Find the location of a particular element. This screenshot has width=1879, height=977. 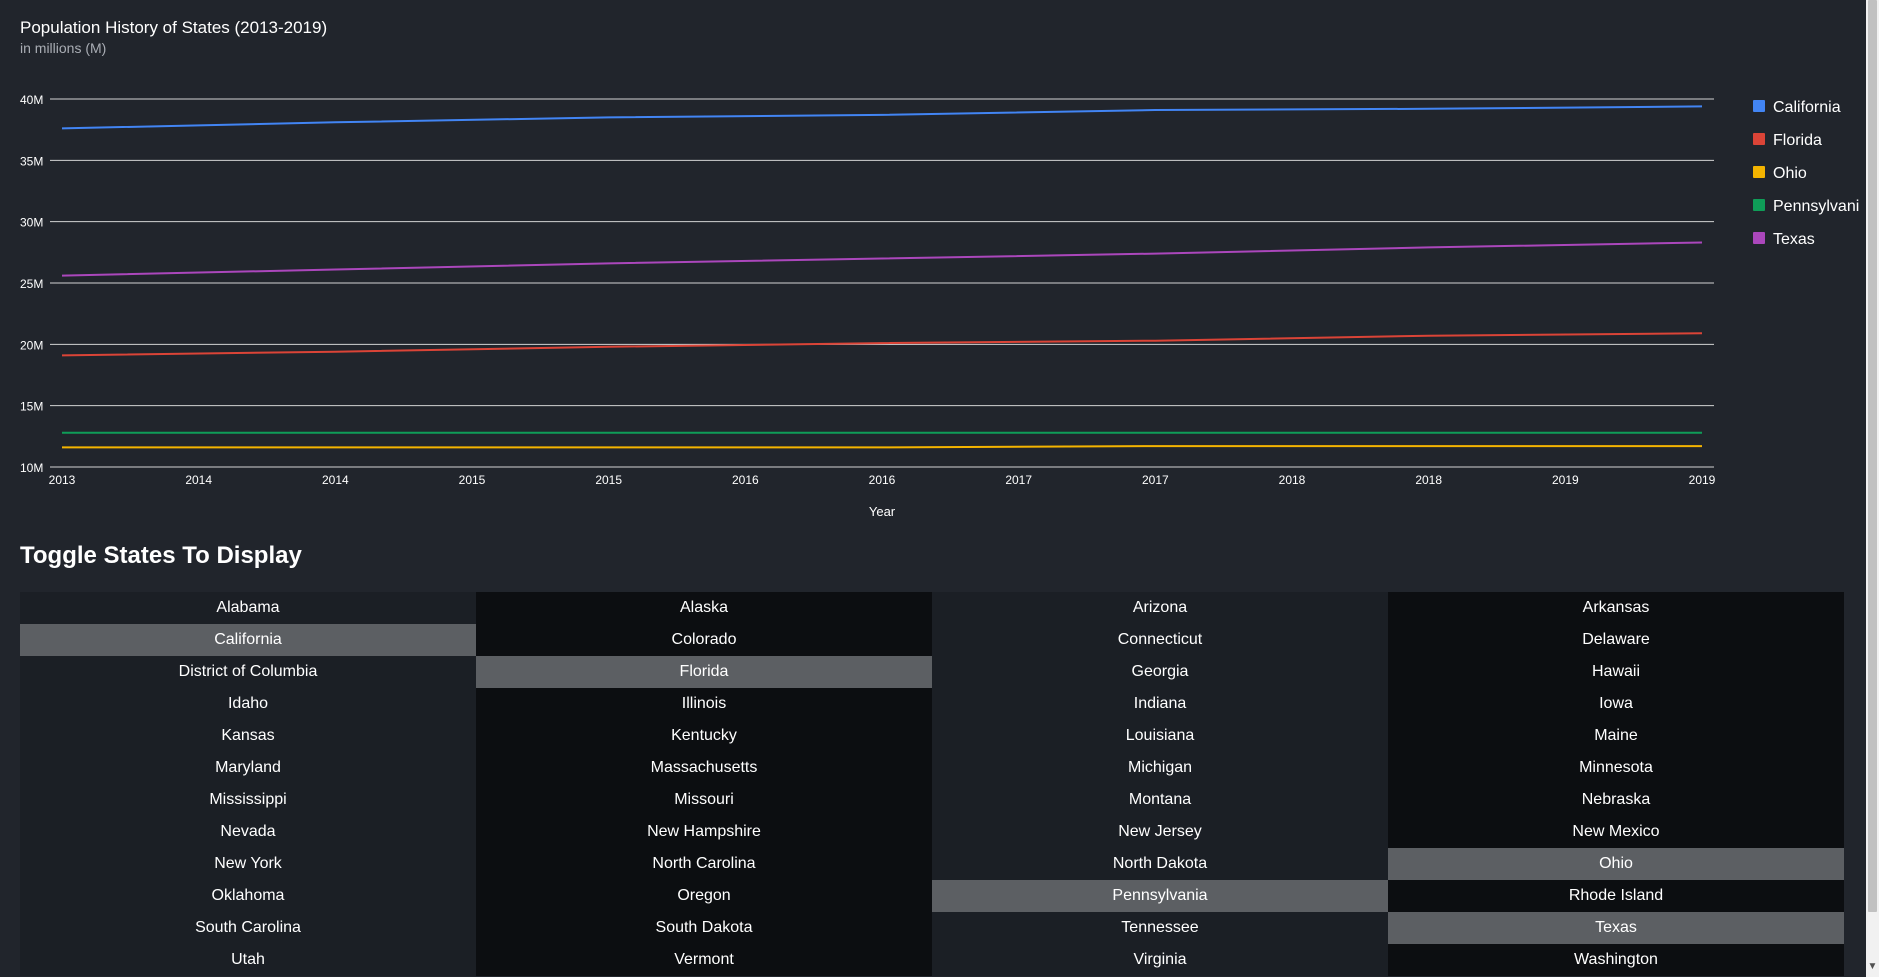

y-tick-label: 20M is located at coordinates (31, 345).